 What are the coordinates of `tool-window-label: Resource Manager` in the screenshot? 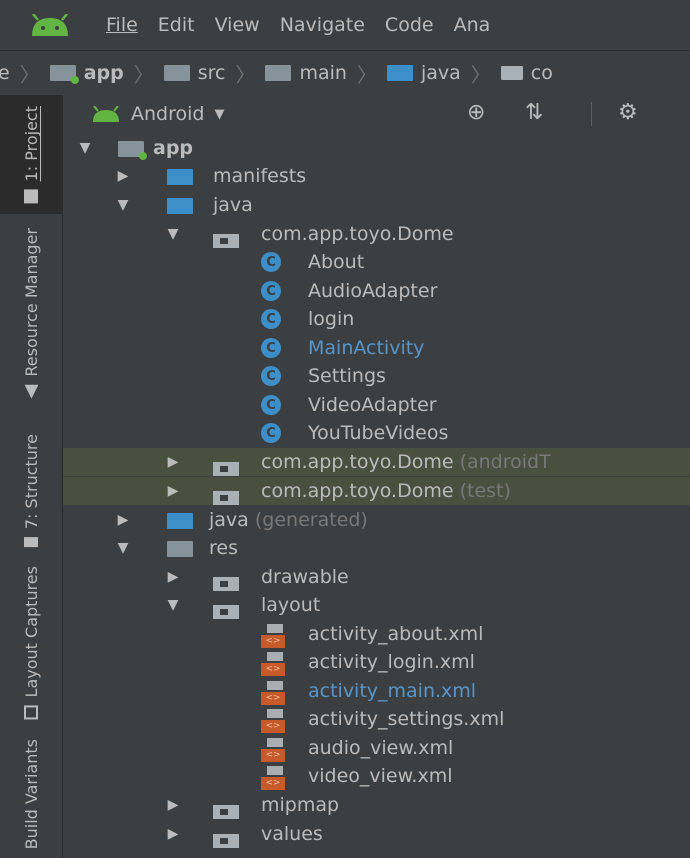 It's located at (31, 302).